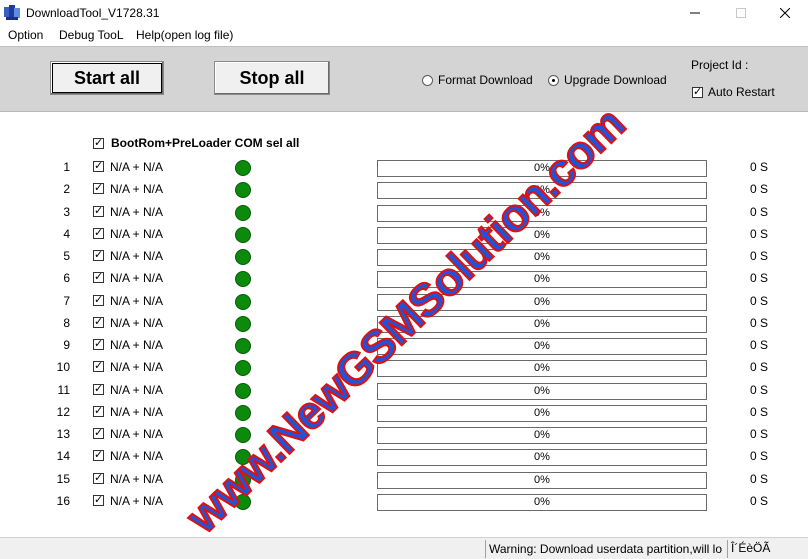 The width and height of the screenshot is (808, 559). I want to click on close-button, so click(785, 13).